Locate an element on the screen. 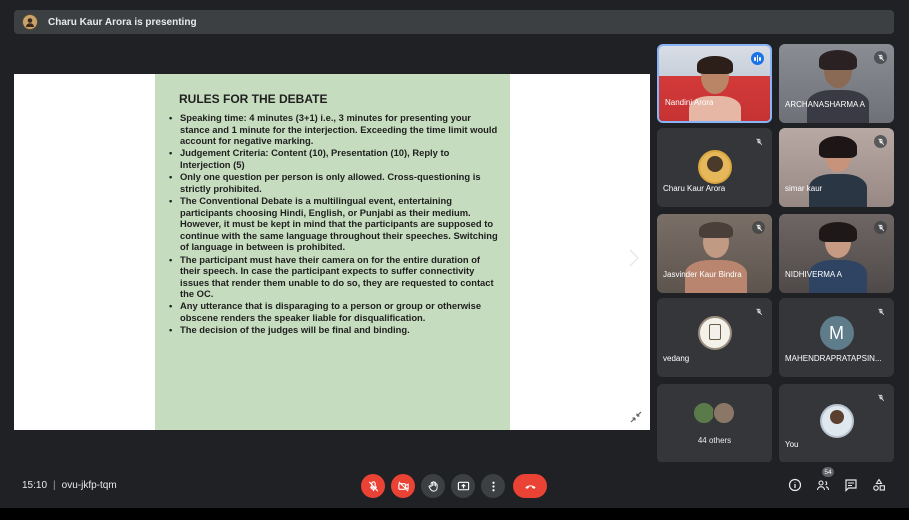  letter-avatar: M is located at coordinates (836, 333).